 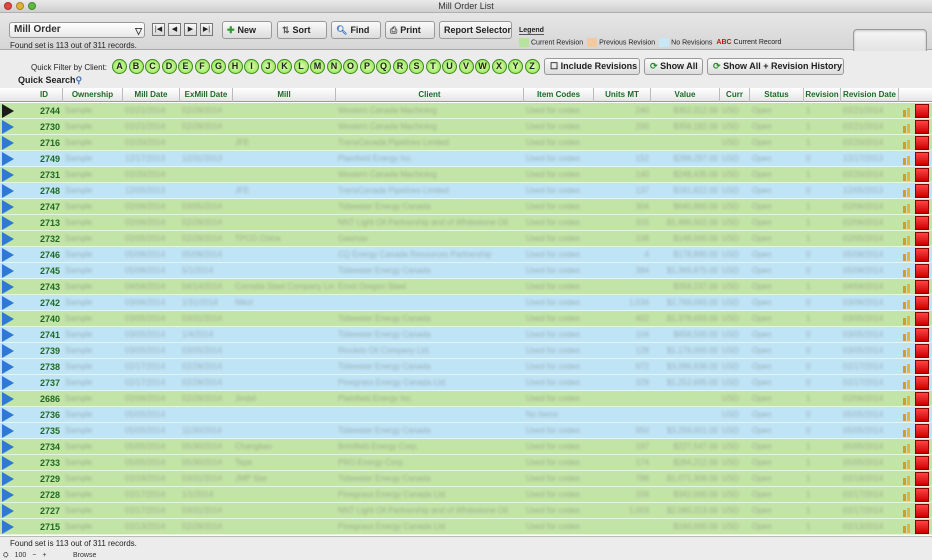 What do you see at coordinates (77, 30) in the screenshot?
I see `layout-select: Mill Order ▽` at bounding box center [77, 30].